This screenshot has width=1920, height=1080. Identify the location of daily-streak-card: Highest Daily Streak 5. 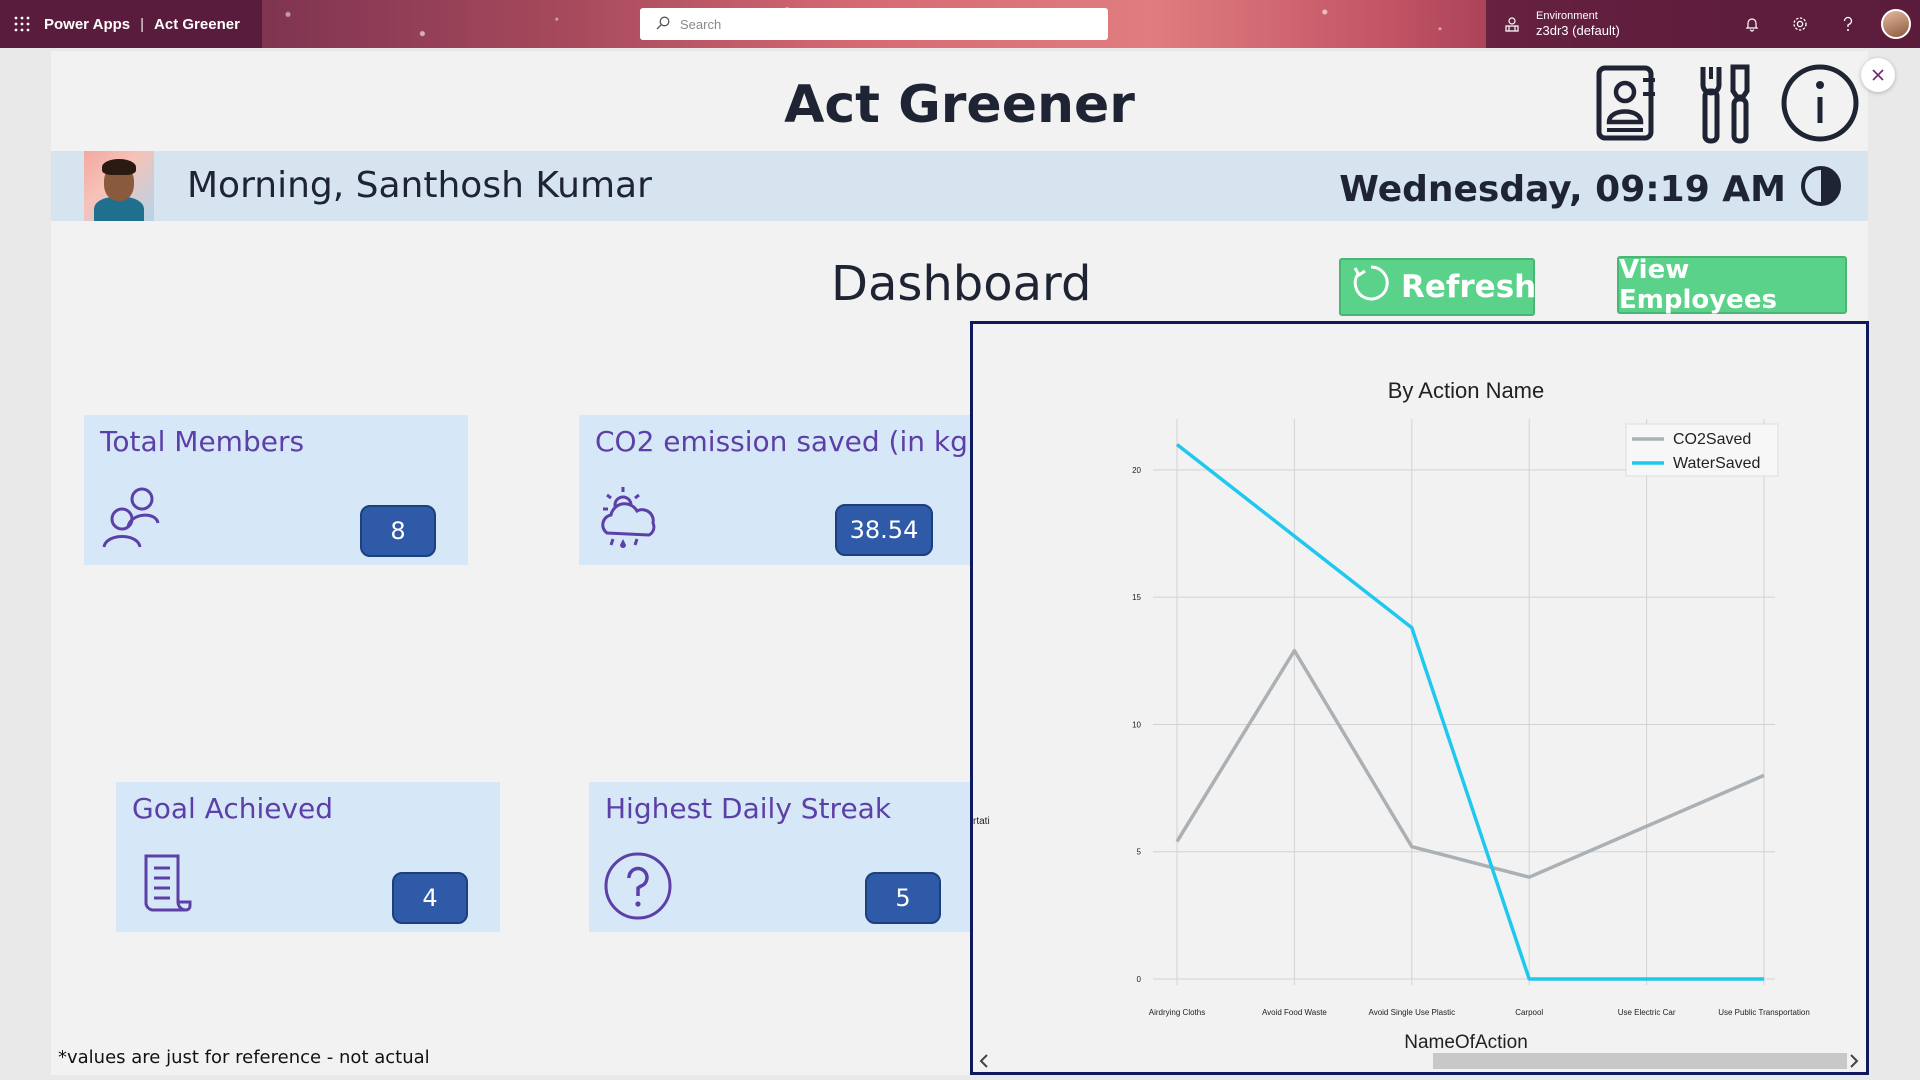
(781, 857).